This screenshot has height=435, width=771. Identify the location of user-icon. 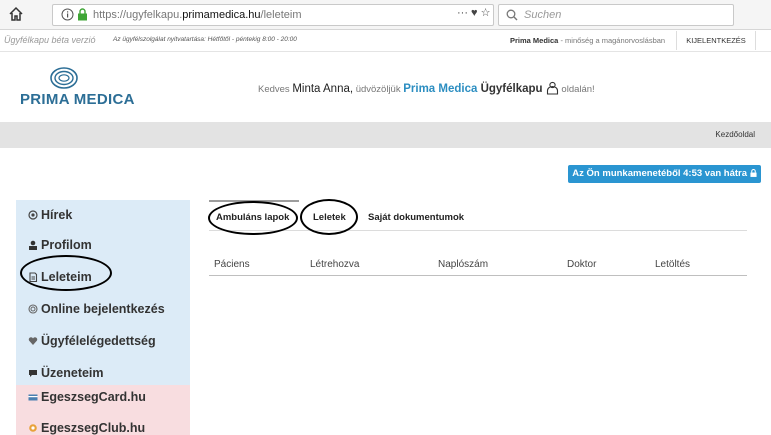
(33, 245).